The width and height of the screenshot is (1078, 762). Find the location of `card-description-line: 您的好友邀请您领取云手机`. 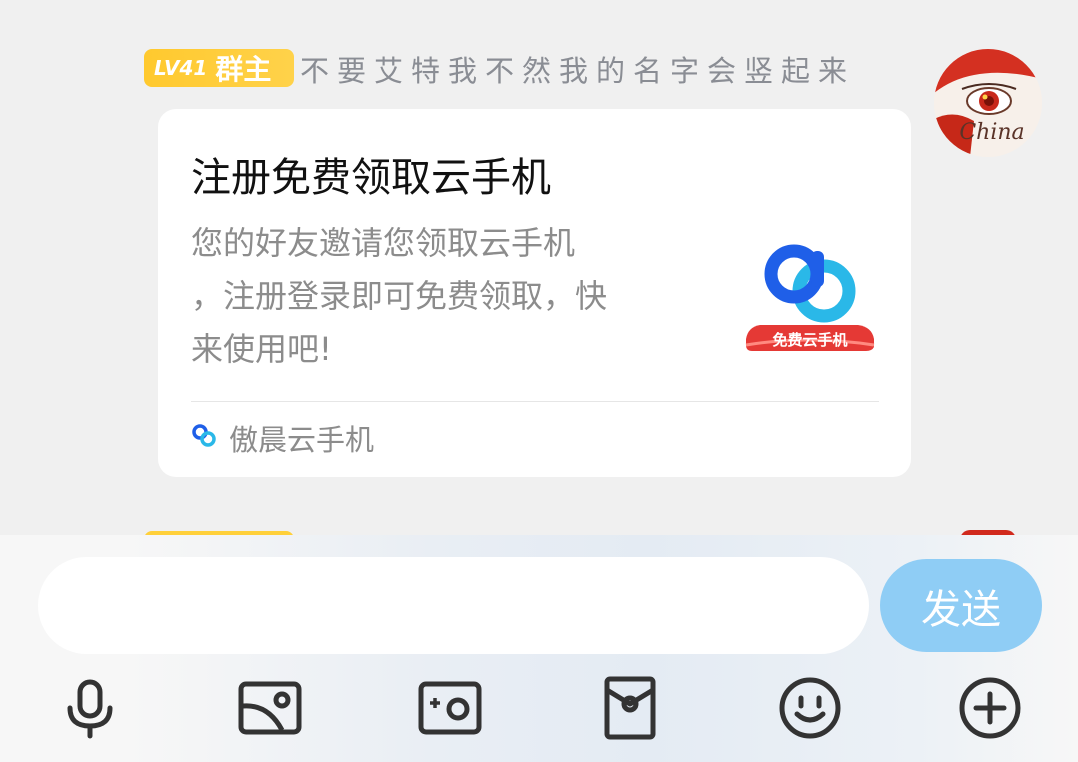

card-description-line: 您的好友邀请您领取云手机 is located at coordinates (383, 243).